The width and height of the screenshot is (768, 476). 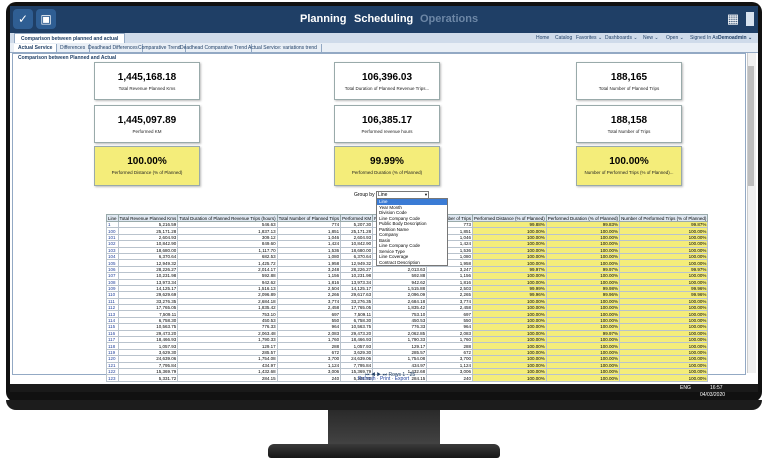 What do you see at coordinates (542, 38) in the screenshot?
I see `menu-home: Home` at bounding box center [542, 38].